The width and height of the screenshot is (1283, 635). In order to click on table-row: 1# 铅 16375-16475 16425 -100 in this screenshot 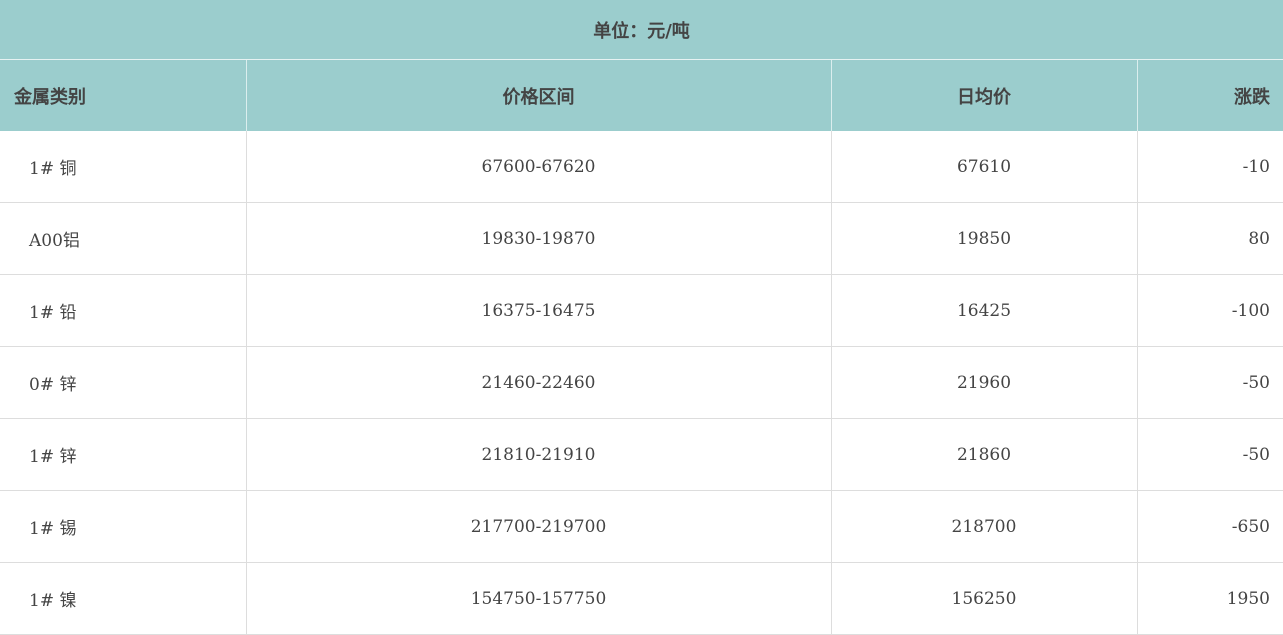, I will do `click(641, 310)`.